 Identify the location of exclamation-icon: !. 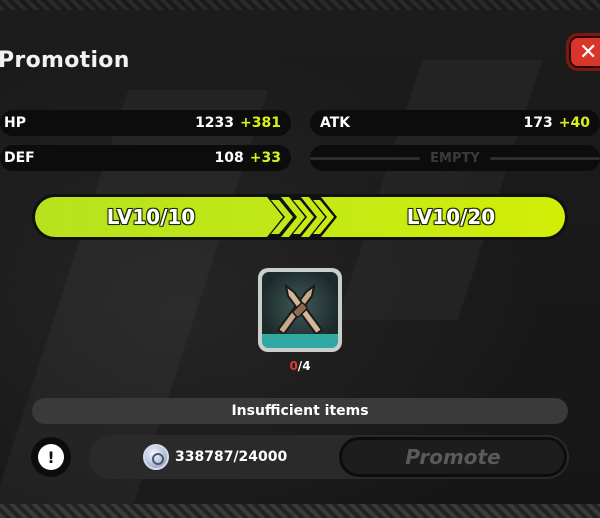
(51, 457).